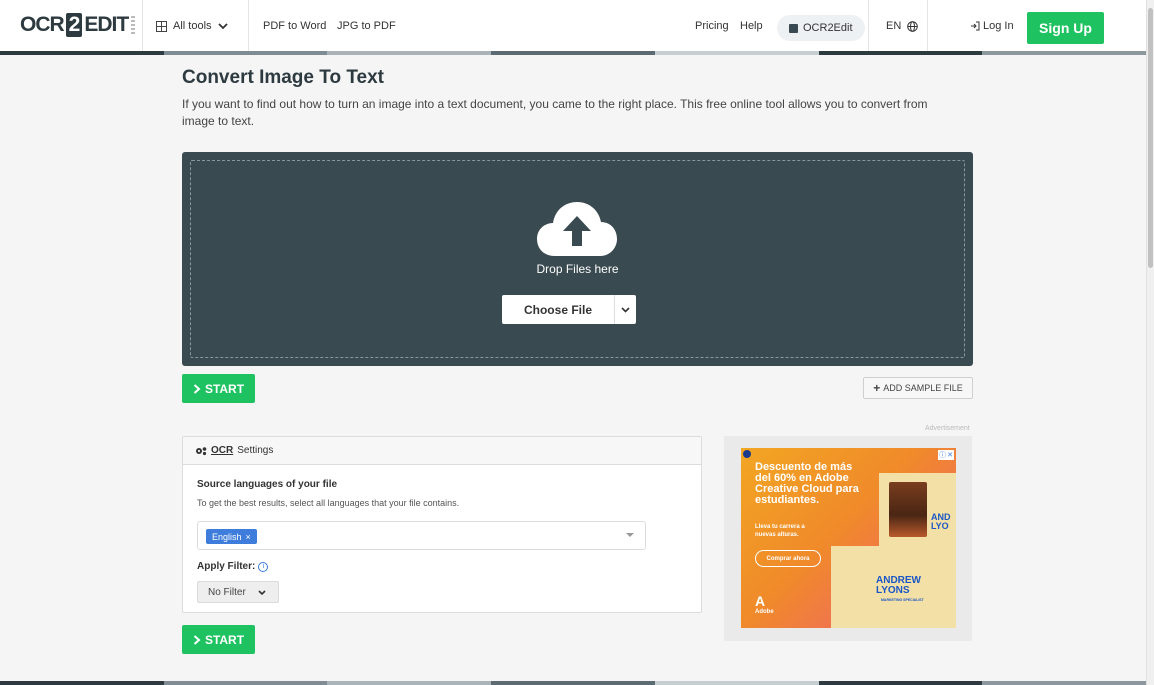 The image size is (1154, 685). Describe the element at coordinates (267, 484) in the screenshot. I see `source-languages-label: Source languages of your file` at that location.